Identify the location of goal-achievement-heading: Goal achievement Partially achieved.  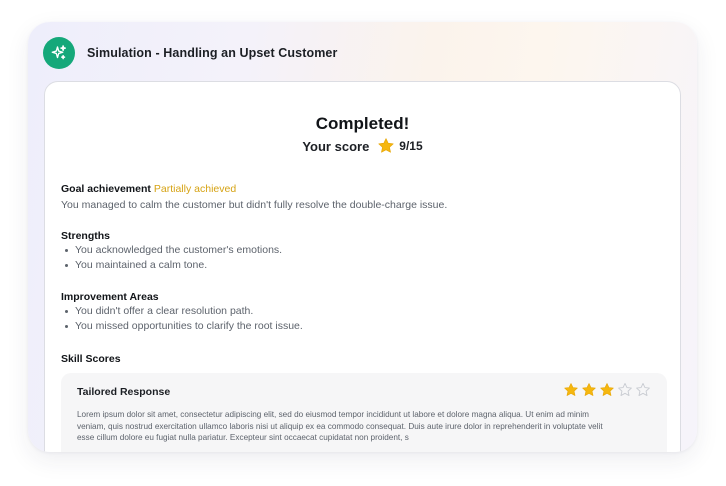
(148, 189).